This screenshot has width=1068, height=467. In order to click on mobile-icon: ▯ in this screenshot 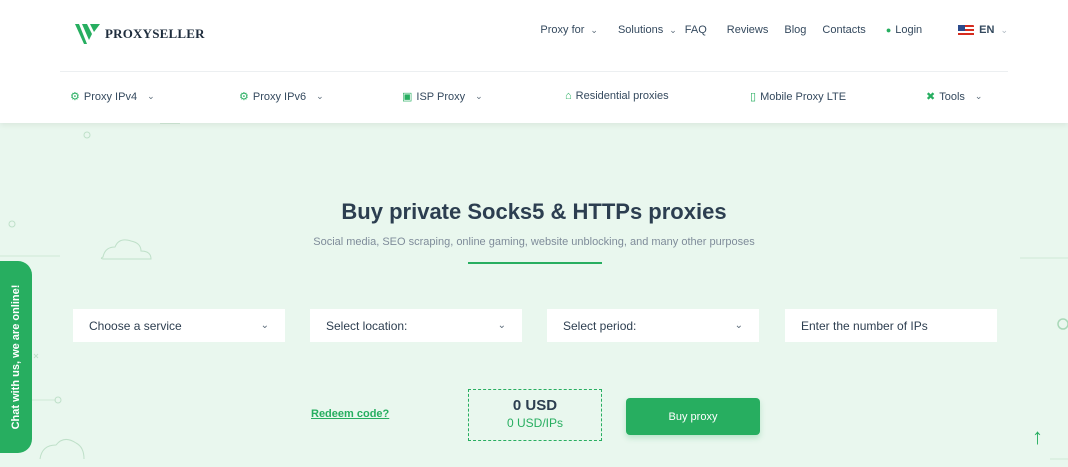, I will do `click(753, 97)`.